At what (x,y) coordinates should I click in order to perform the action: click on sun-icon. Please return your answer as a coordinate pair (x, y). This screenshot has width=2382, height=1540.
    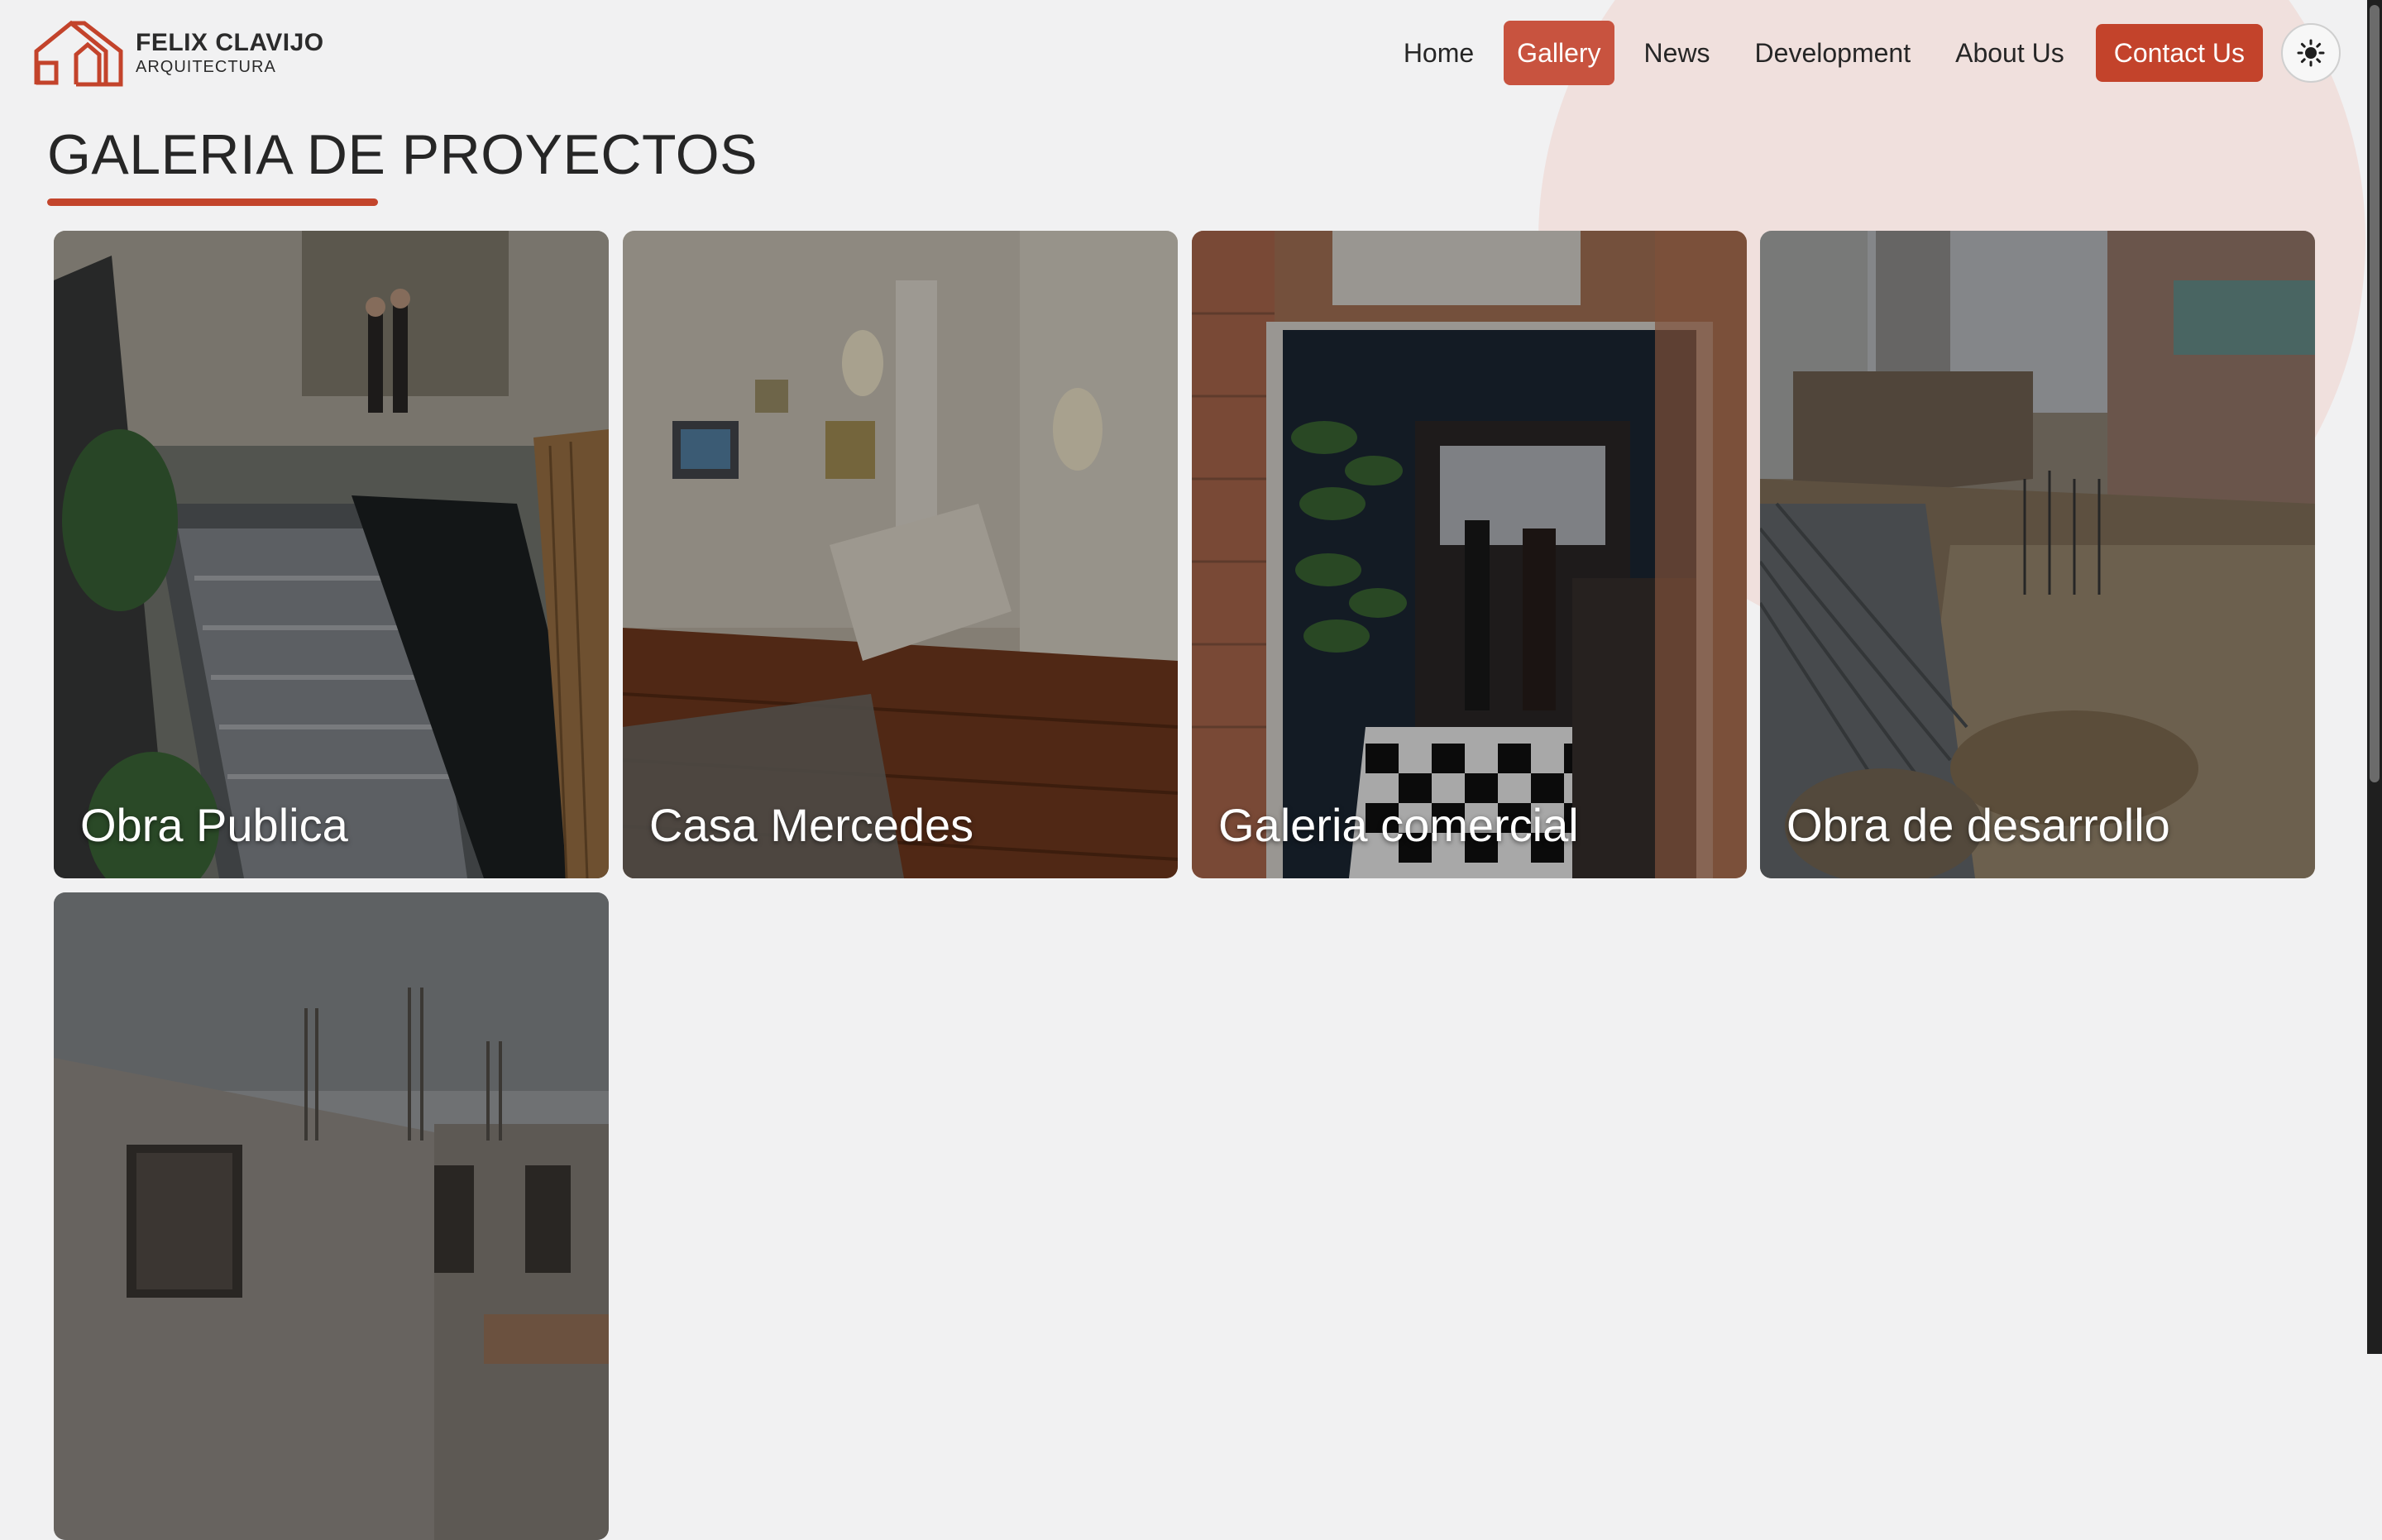
    Looking at the image, I should click on (2311, 53).